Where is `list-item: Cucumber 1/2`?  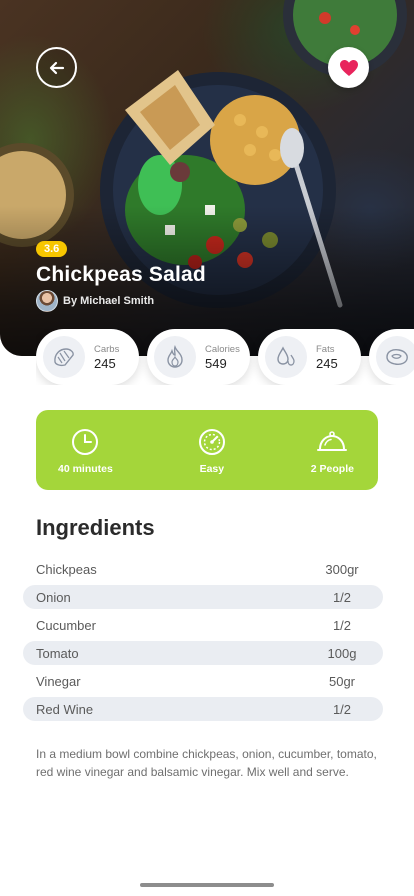
list-item: Cucumber 1/2 is located at coordinates (203, 625).